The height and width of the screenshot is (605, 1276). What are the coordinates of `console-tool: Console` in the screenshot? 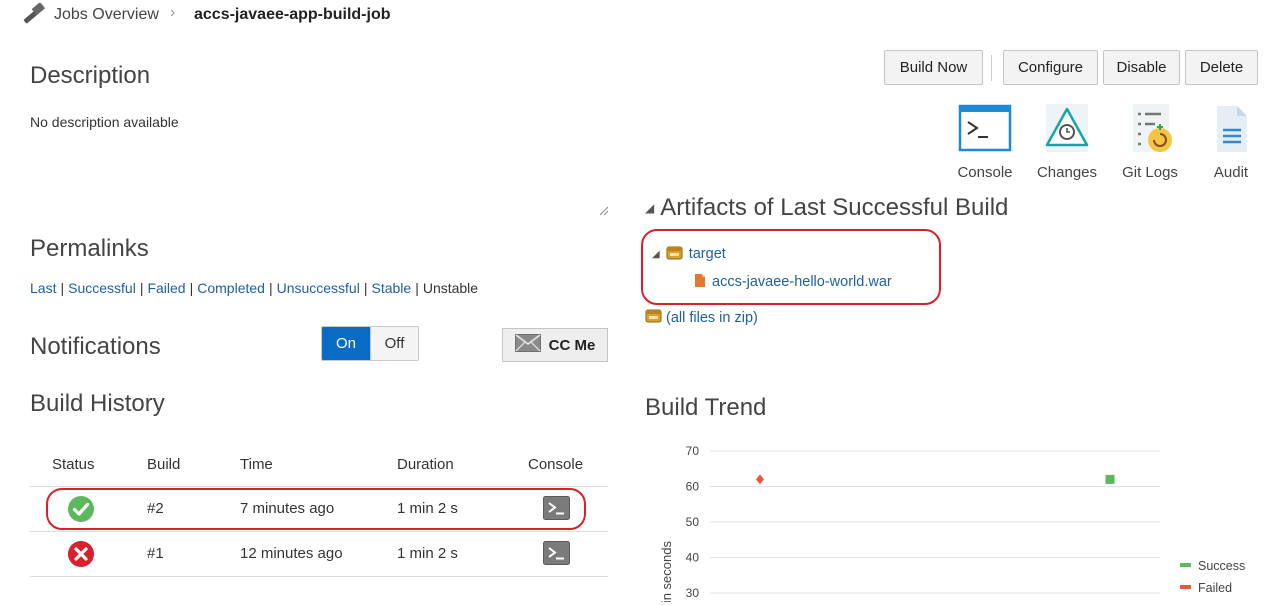 It's located at (985, 142).